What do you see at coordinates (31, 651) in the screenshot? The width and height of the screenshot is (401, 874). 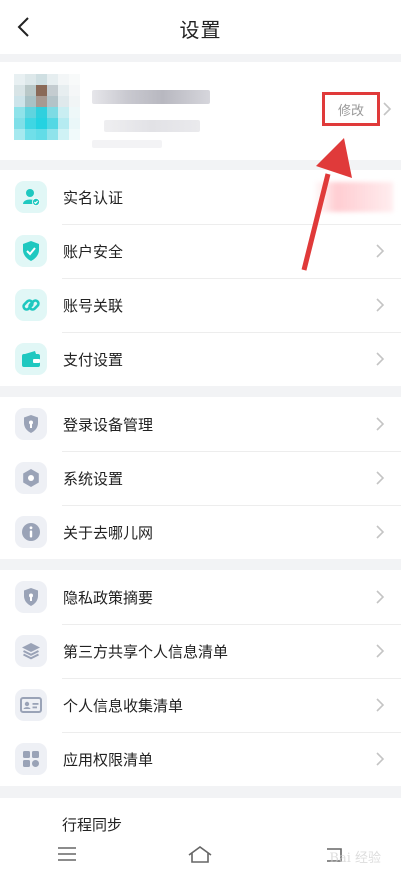 I see `layers-icon` at bounding box center [31, 651].